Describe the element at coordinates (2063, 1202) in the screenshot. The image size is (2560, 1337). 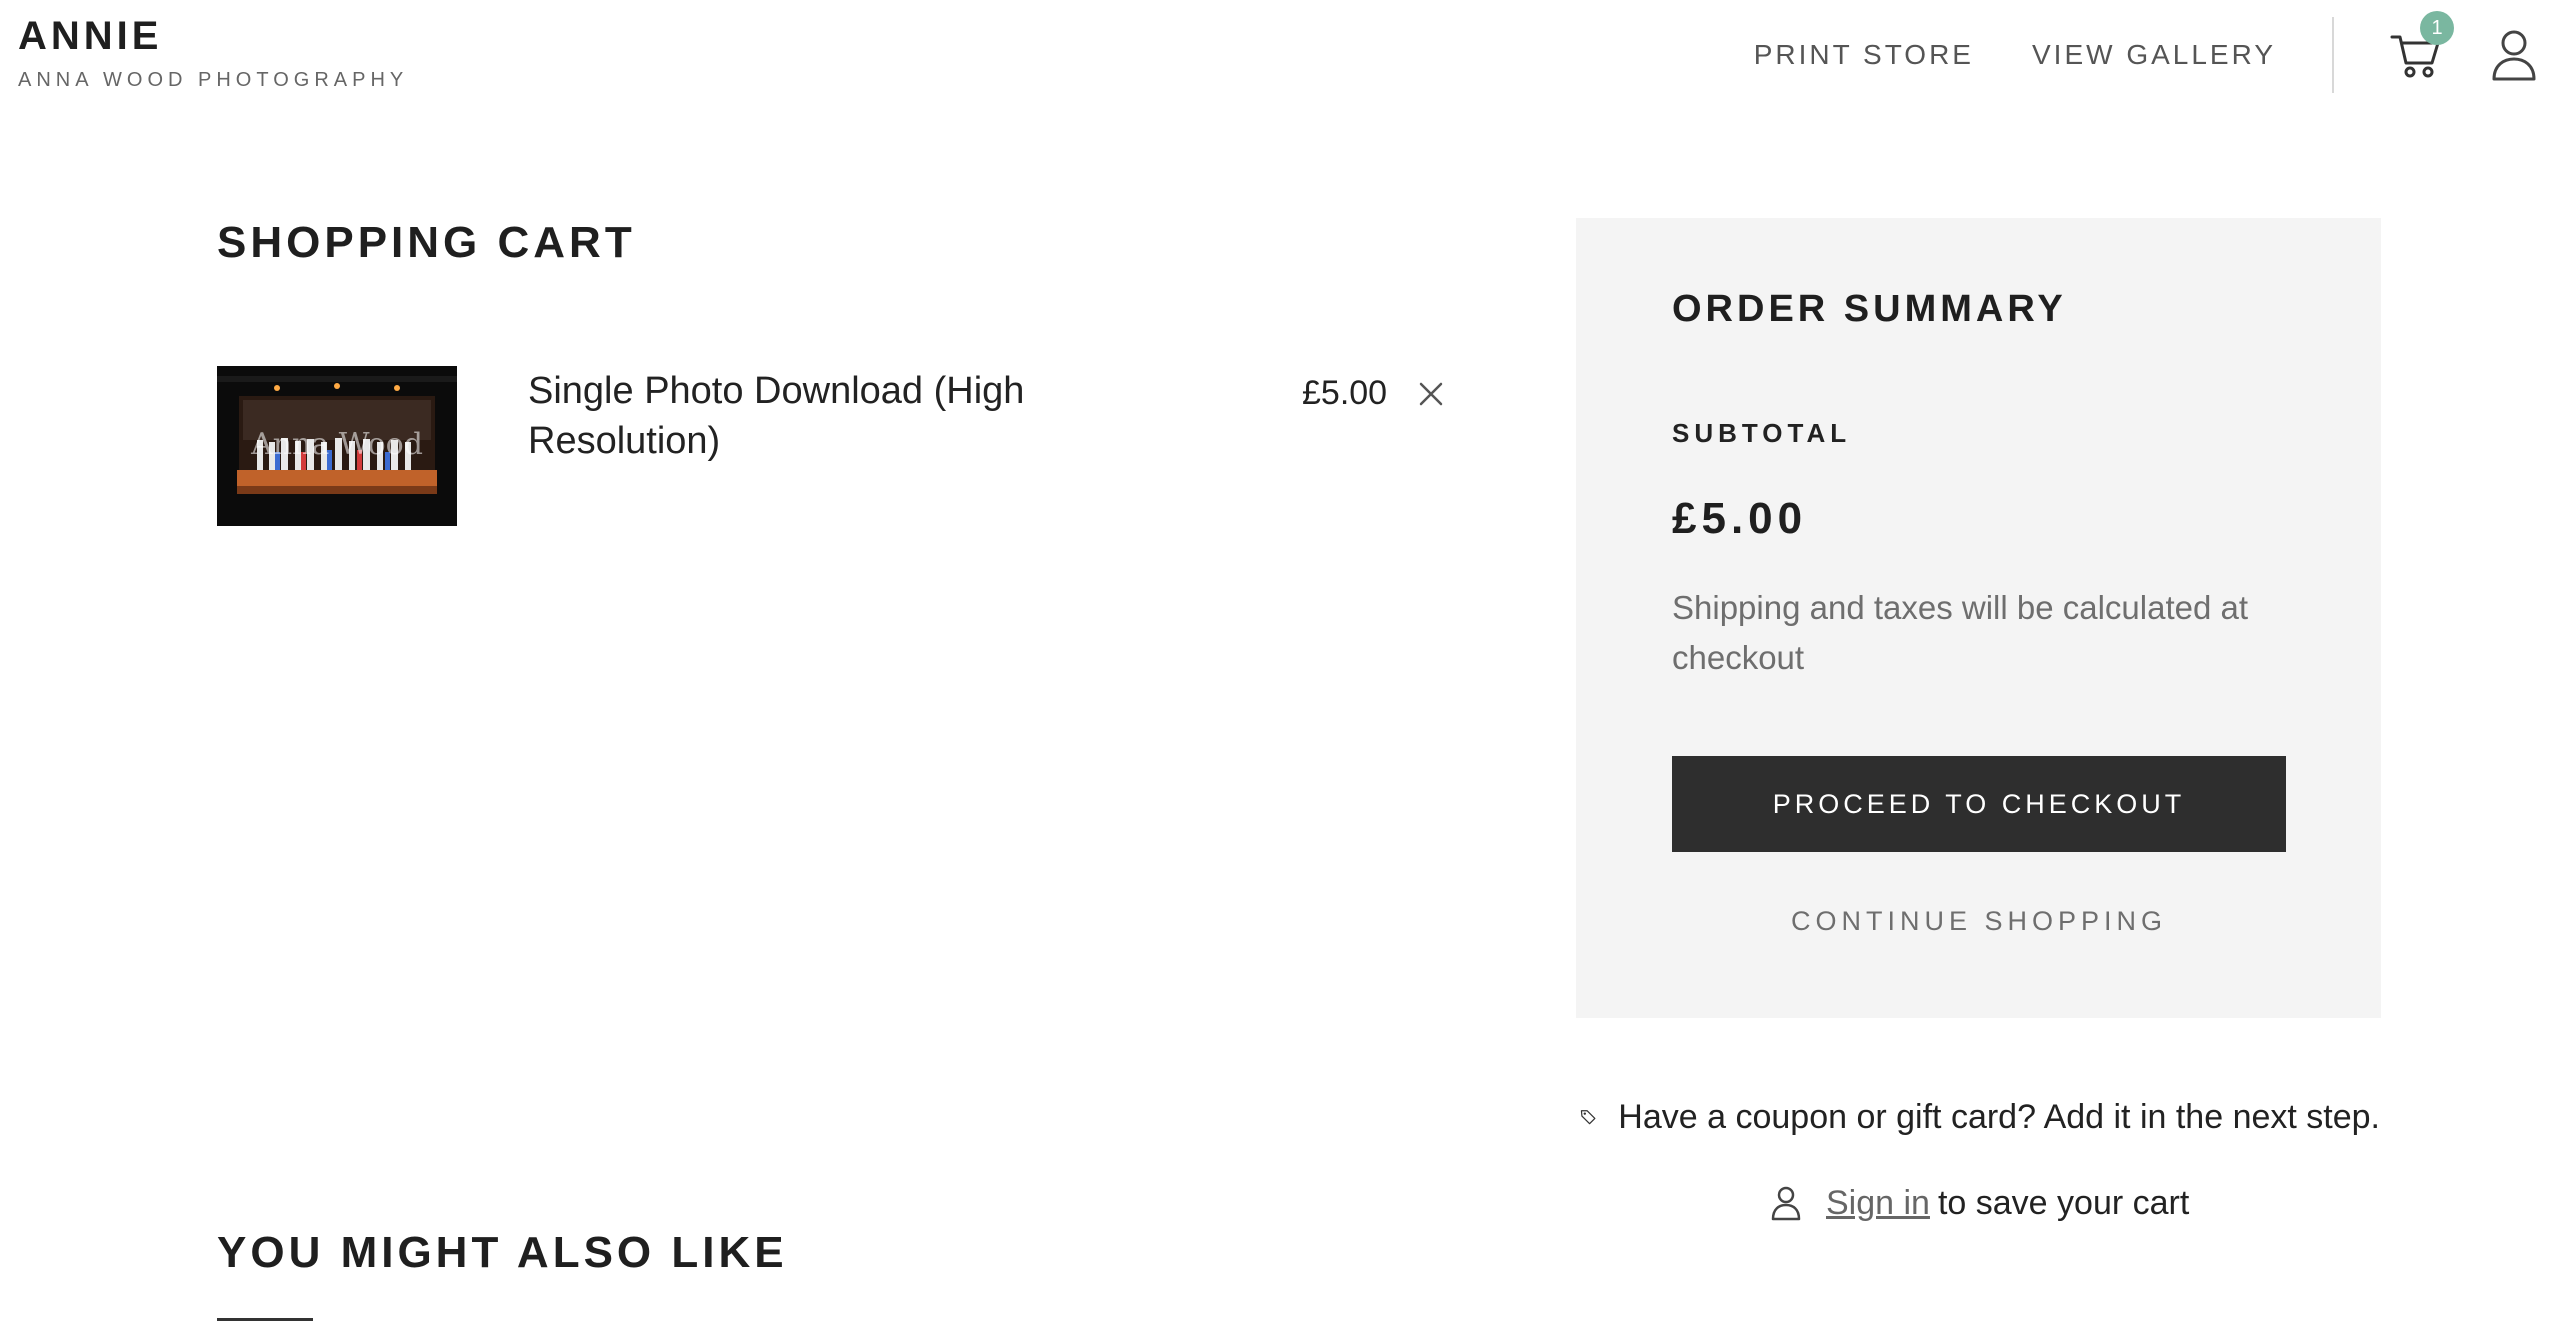
I see `sign-in-text: to save your cart` at that location.